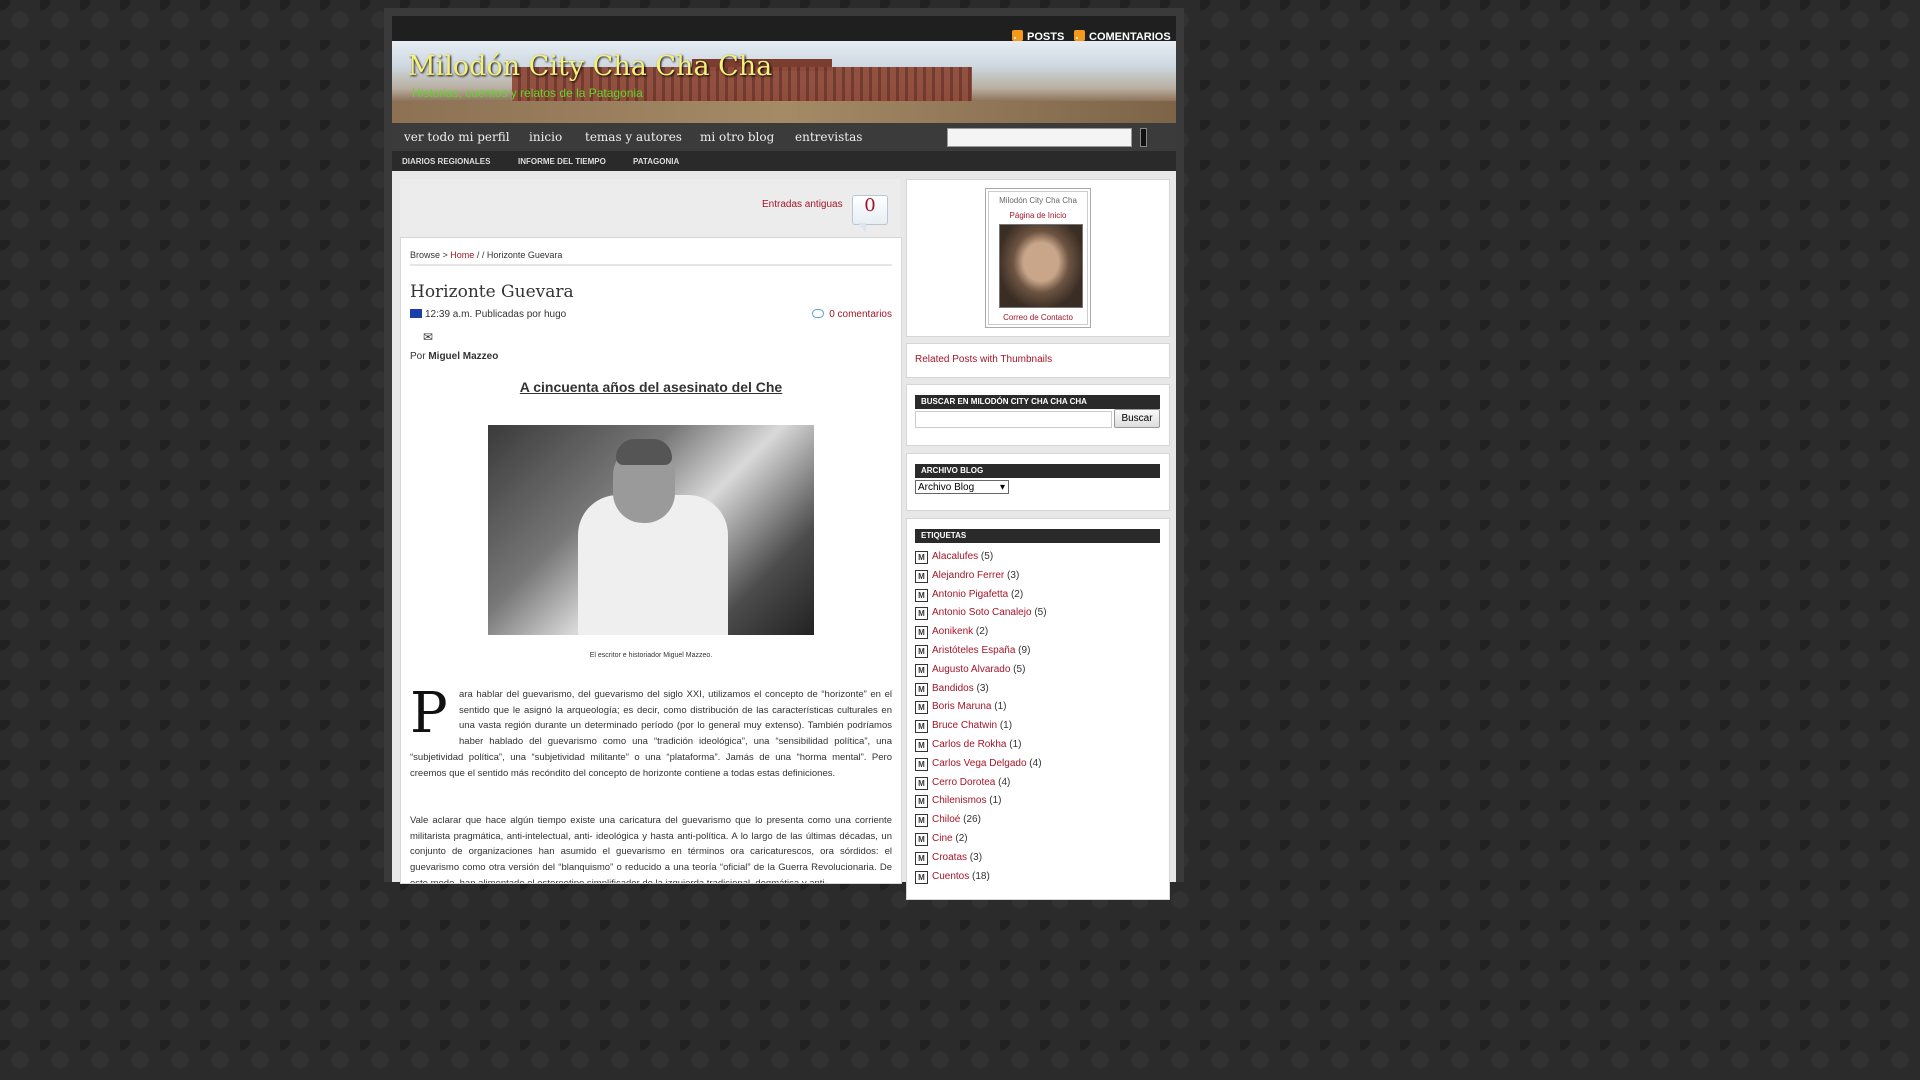 The height and width of the screenshot is (1080, 1920). I want to click on tag-label: Aonikenk, so click(952, 631).